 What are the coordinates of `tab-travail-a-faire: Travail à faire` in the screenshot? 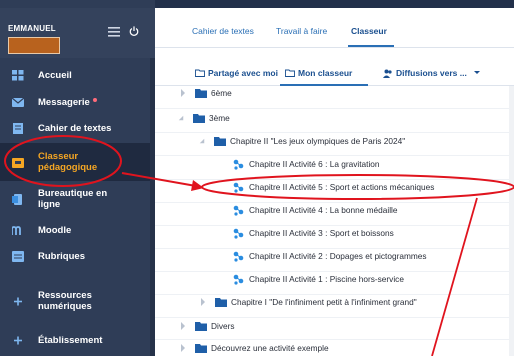 It's located at (301, 31).